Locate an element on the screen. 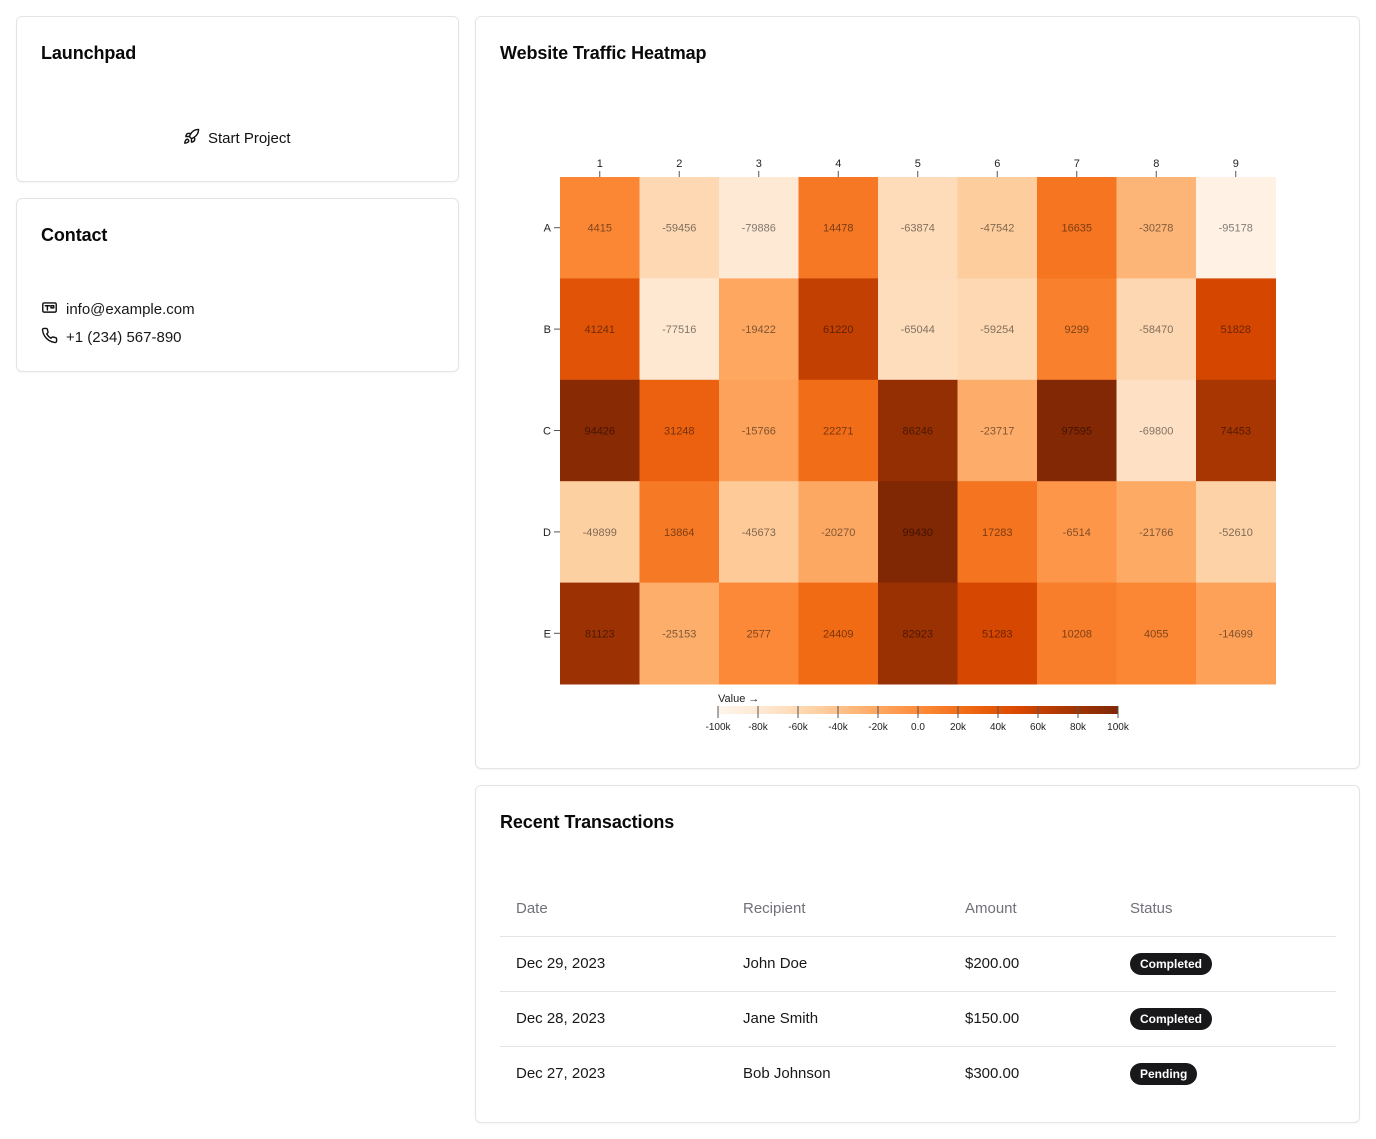 The image size is (1376, 1139). heatmap-cell-label: -19422 is located at coordinates (759, 330).